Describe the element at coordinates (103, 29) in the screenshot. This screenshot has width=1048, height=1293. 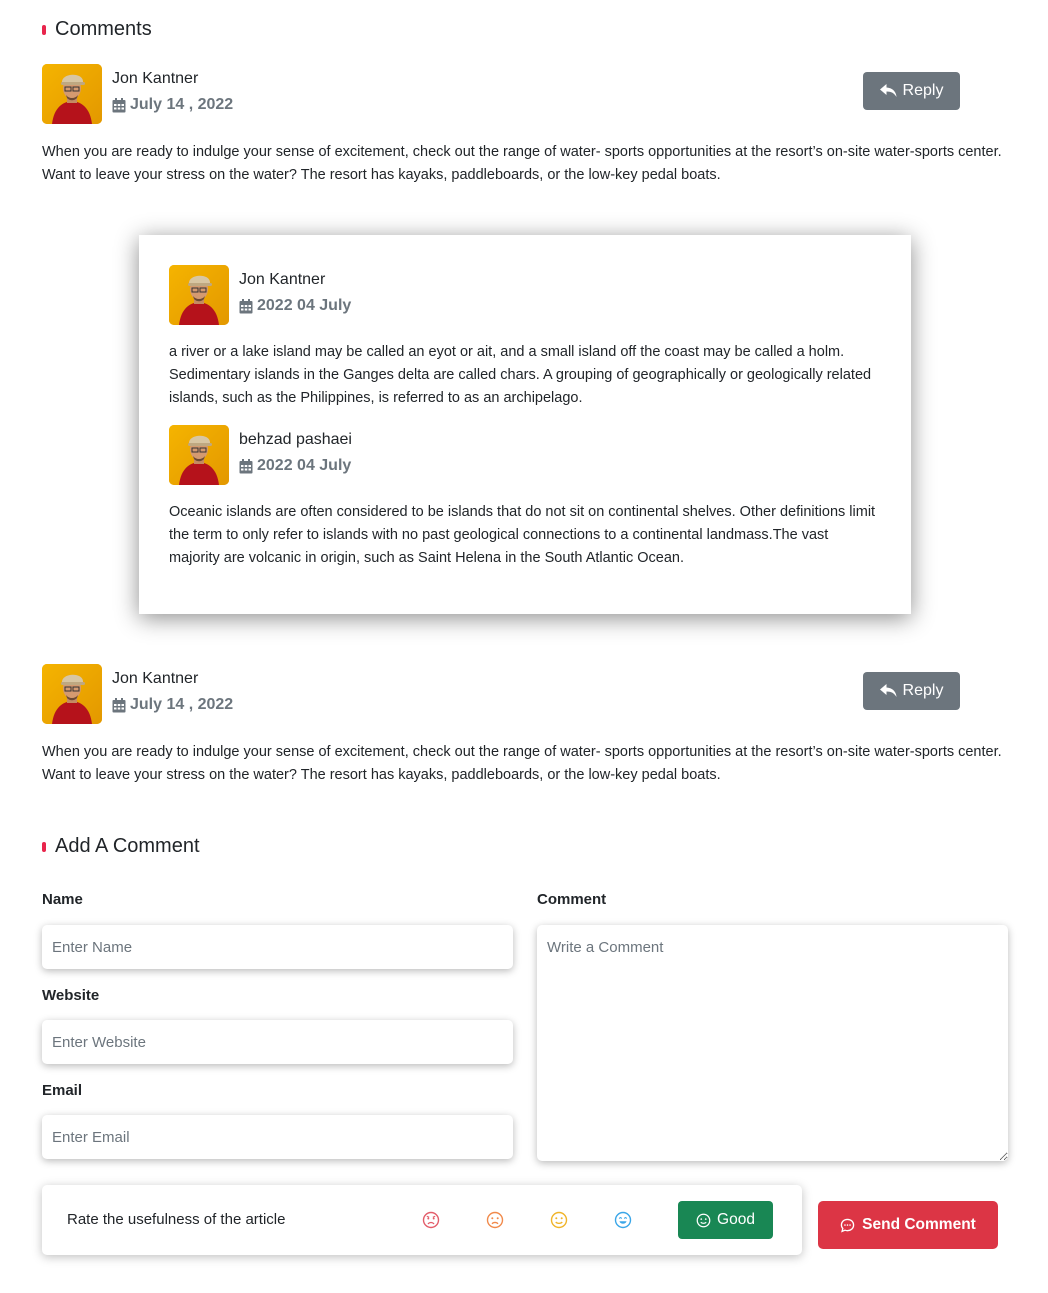
I see `comments-title-text: Comments` at that location.